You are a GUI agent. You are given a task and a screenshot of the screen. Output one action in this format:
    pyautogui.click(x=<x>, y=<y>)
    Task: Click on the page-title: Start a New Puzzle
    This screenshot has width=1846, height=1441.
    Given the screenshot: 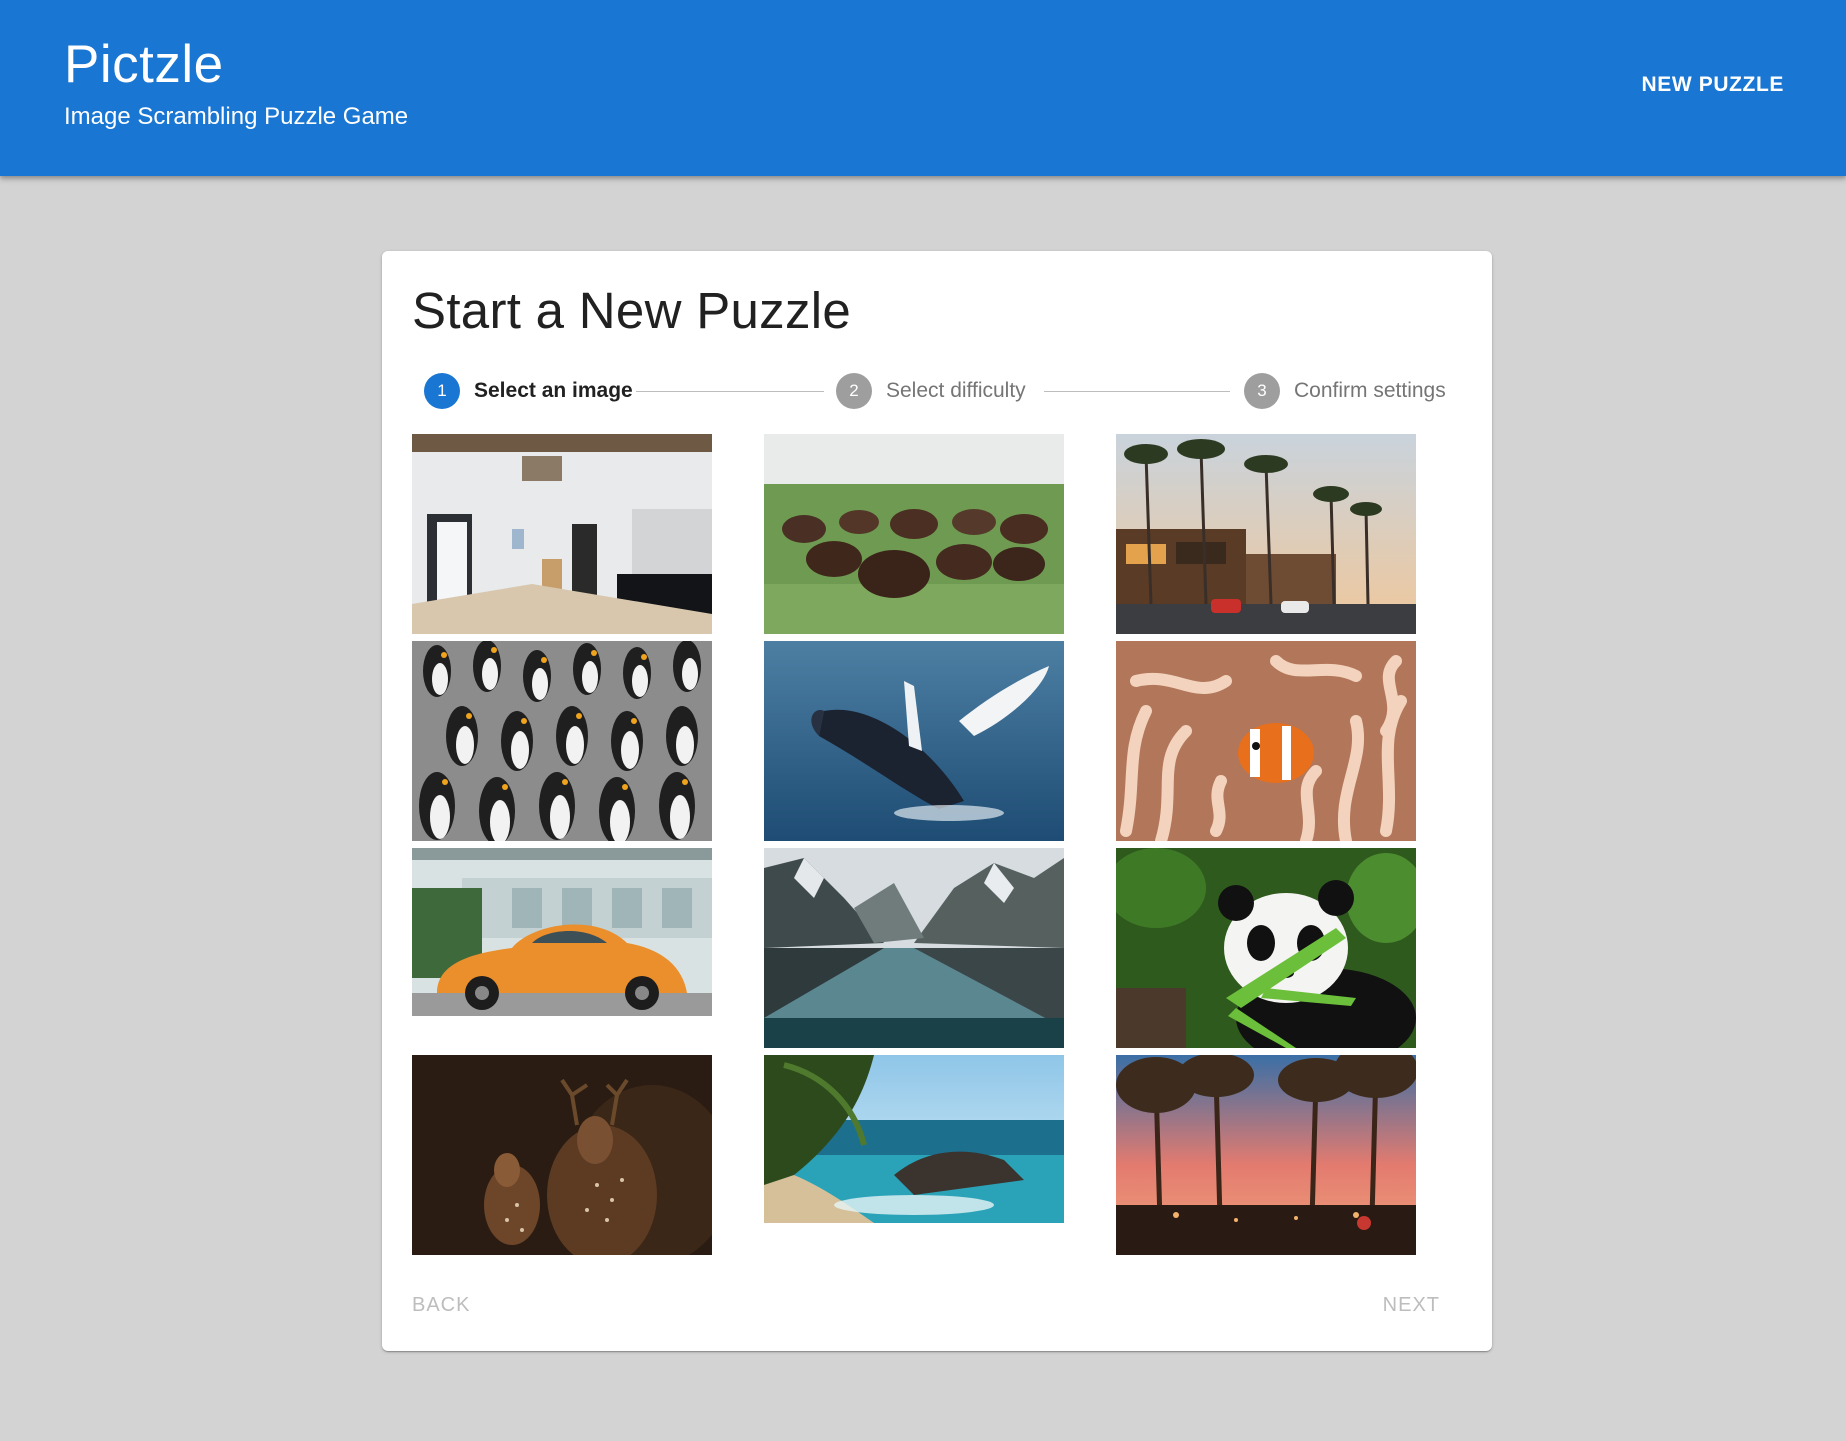 What is the action you would take?
    pyautogui.click(x=632, y=310)
    